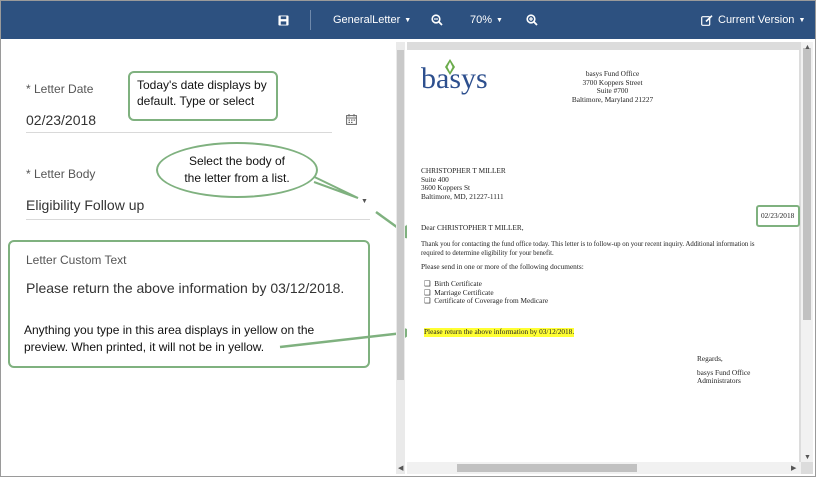  I want to click on edit-icon, so click(707, 20).